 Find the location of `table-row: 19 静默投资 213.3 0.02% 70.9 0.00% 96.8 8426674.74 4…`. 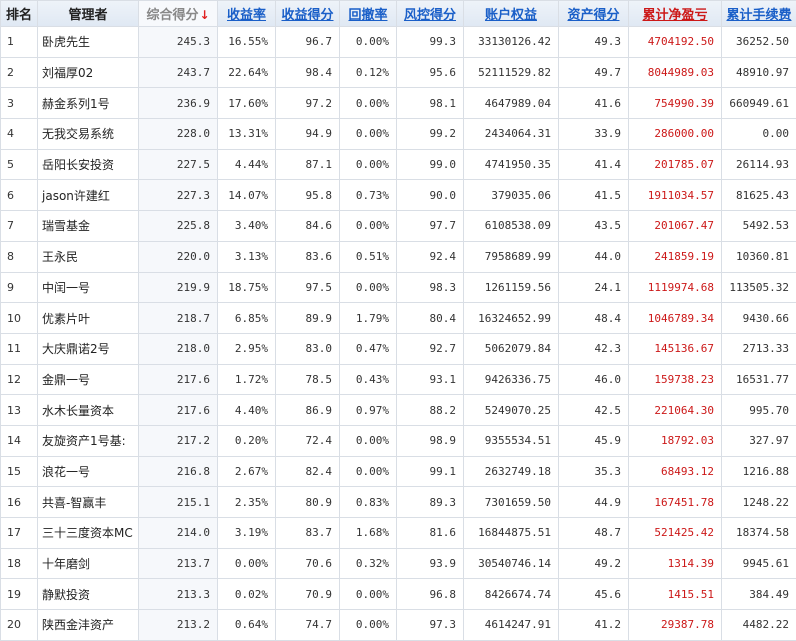

table-row: 19 静默投资 213.3 0.02% 70.9 0.00% 96.8 8426674.74 4… is located at coordinates (398, 594).